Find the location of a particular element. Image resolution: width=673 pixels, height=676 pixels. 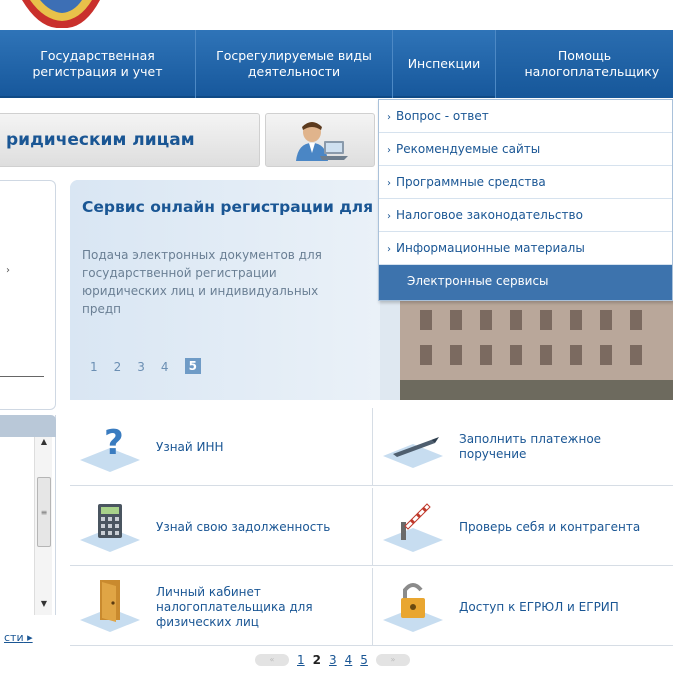

menu-item-tax-legislation: › Налоговое законодательство is located at coordinates (525, 215).